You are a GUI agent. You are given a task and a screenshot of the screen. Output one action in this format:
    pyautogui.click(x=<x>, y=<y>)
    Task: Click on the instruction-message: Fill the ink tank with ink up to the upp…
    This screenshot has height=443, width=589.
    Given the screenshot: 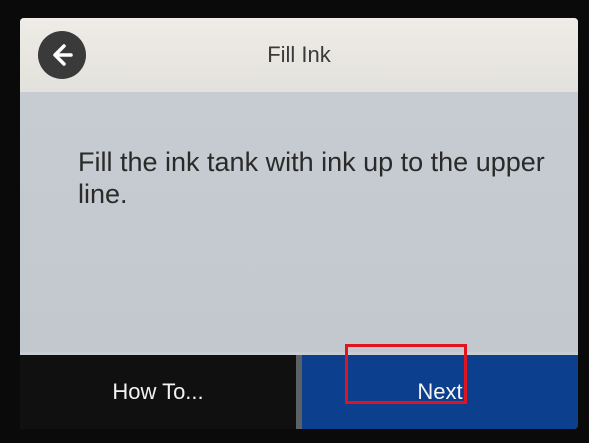 What is the action you would take?
    pyautogui.click(x=311, y=178)
    